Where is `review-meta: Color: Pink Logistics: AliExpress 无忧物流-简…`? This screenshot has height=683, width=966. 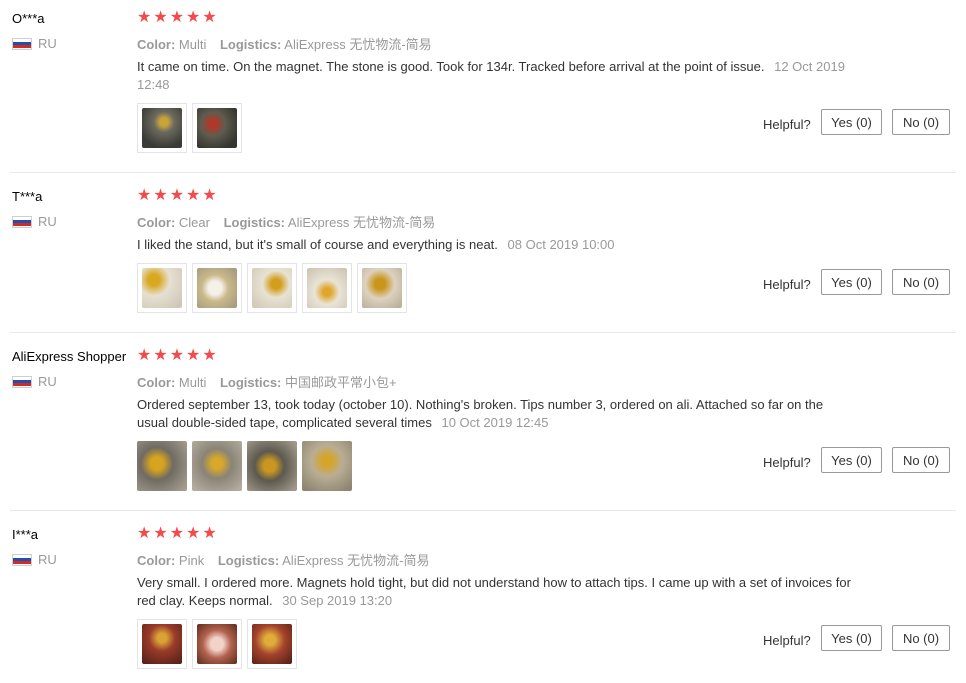
review-meta: Color: Pink Logistics: AliExpress 无忧物流-简… is located at coordinates (283, 559).